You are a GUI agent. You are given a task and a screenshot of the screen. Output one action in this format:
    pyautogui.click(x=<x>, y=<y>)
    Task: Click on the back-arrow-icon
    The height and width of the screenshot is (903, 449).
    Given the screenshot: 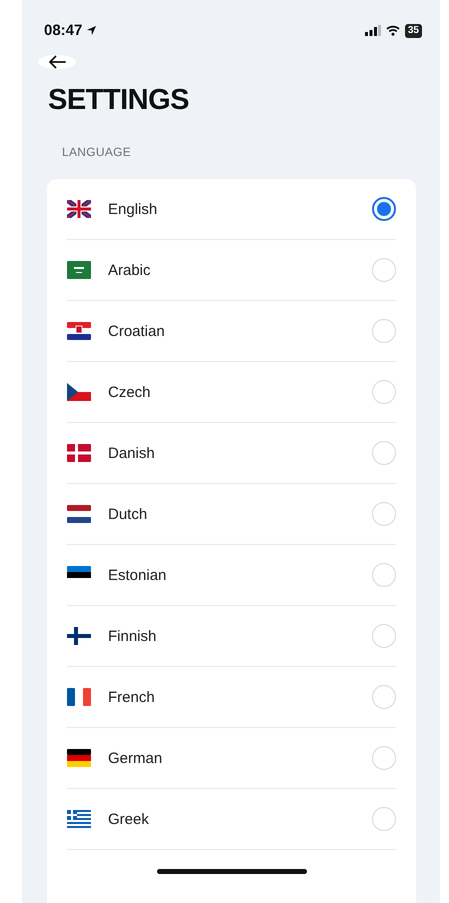 What is the action you would take?
    pyautogui.click(x=57, y=62)
    